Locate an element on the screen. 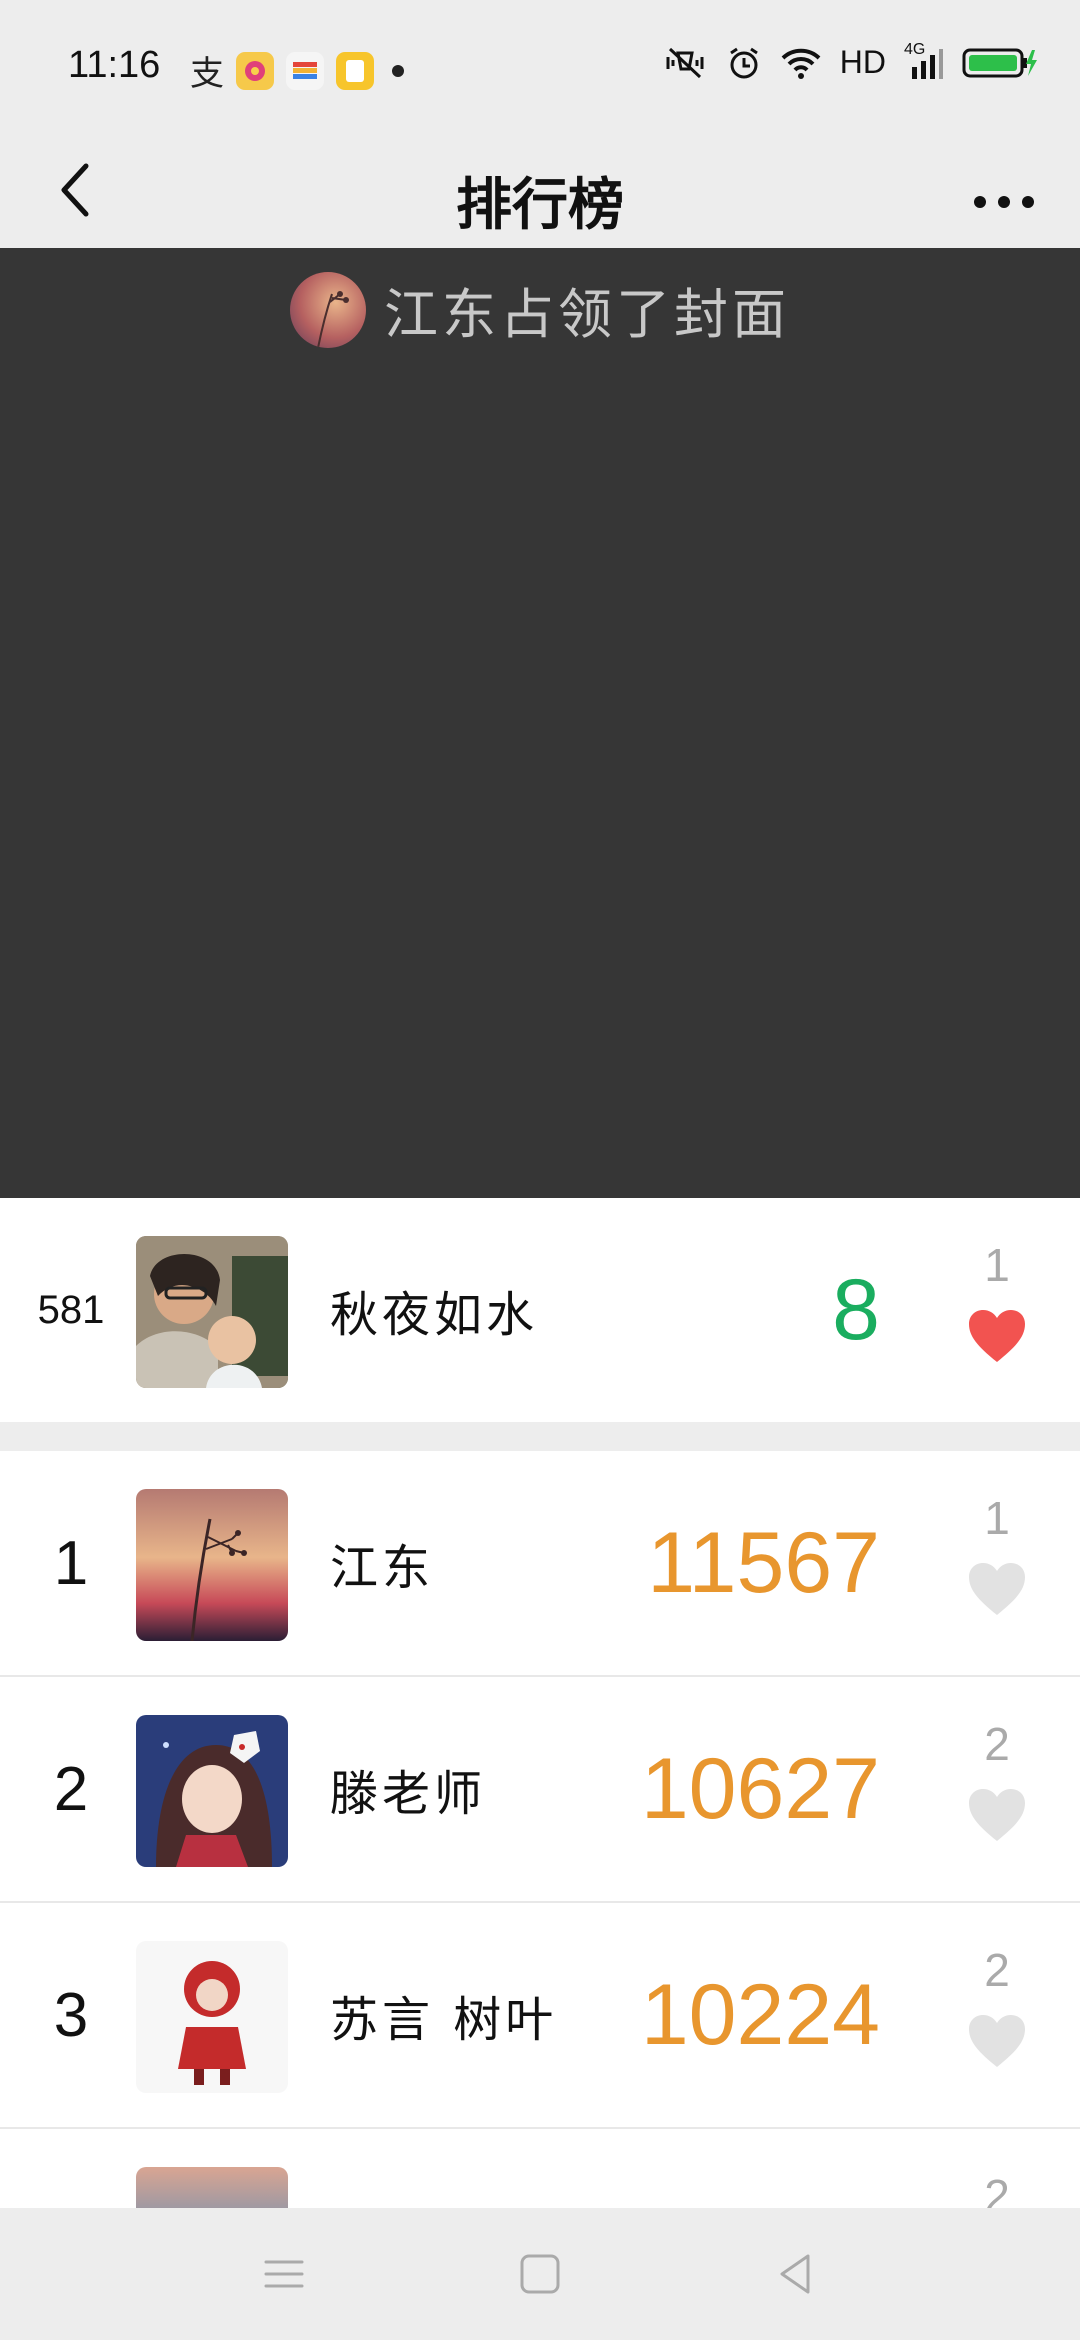 Image resolution: width=1080 pixels, height=2340 pixels. page-title: 排行榜 is located at coordinates (540, 205).